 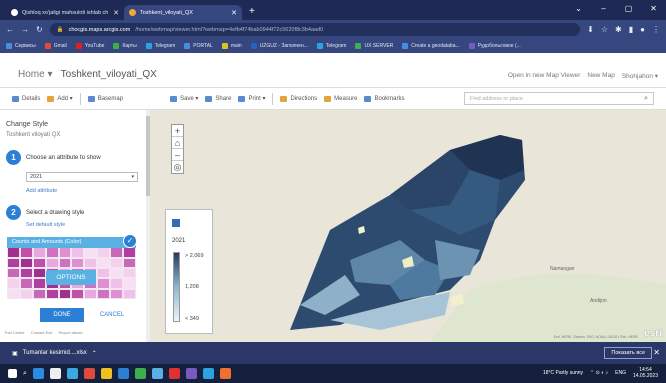 I want to click on plus-icon: +, so click(x=252, y=11).